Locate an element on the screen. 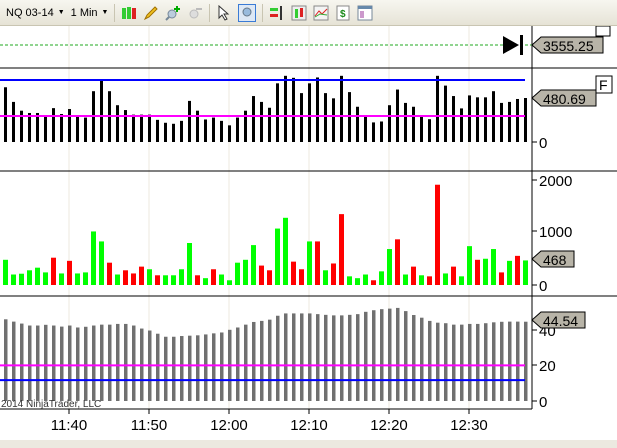  cursor-pointer-icon is located at coordinates (224, 12).